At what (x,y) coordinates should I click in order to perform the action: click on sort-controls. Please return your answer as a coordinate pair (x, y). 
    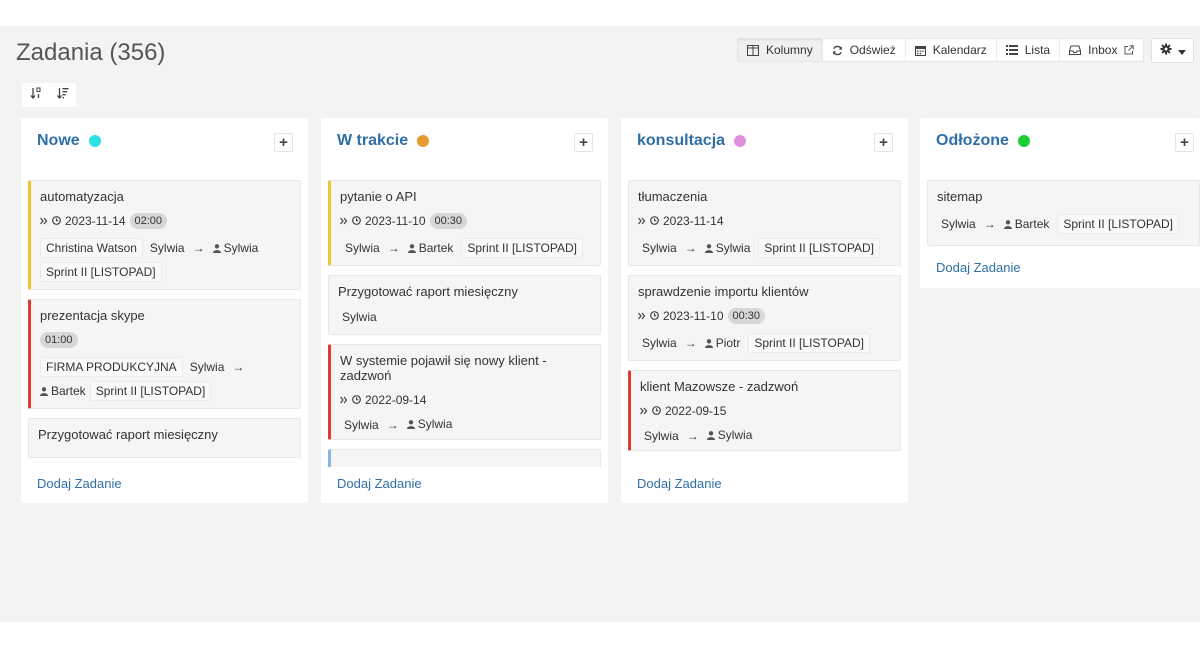
    Looking at the image, I should click on (49, 95).